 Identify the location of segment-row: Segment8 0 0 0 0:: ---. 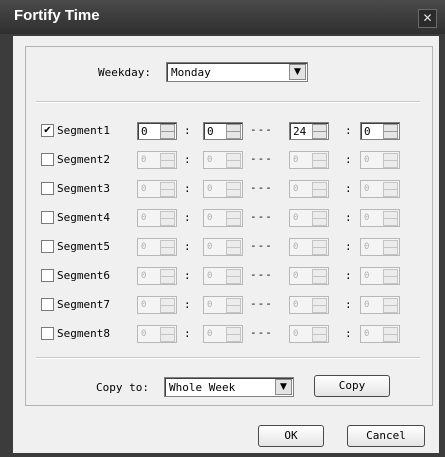
(229, 333).